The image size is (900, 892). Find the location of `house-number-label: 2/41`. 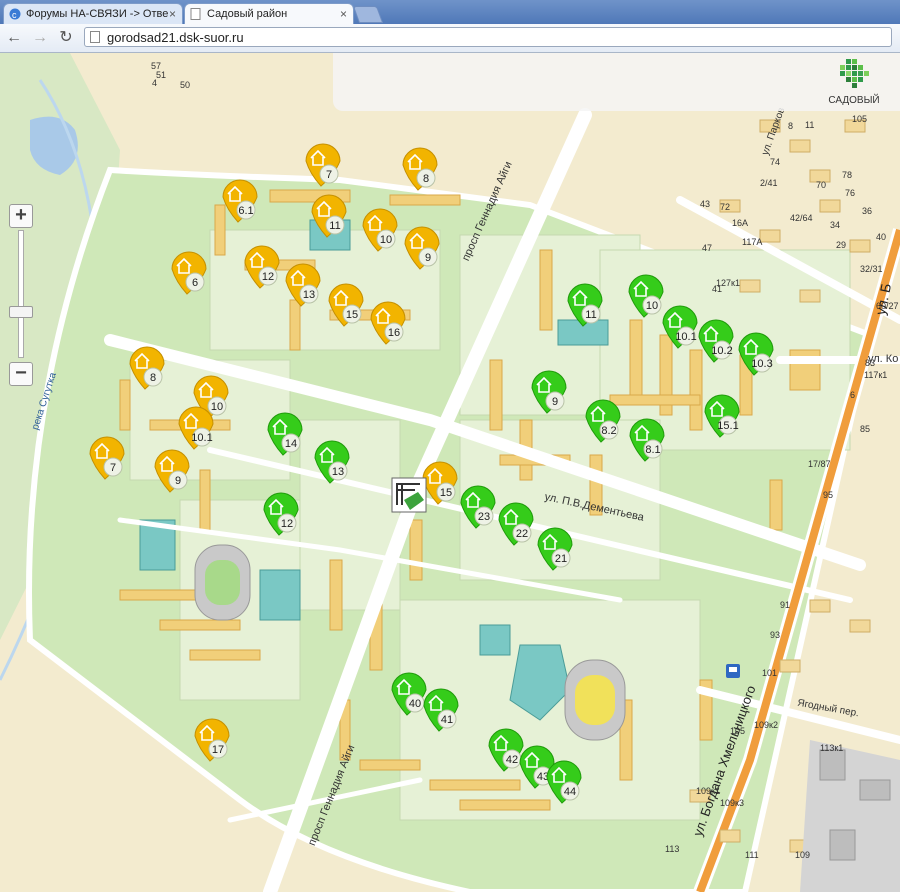

house-number-label: 2/41 is located at coordinates (769, 183).